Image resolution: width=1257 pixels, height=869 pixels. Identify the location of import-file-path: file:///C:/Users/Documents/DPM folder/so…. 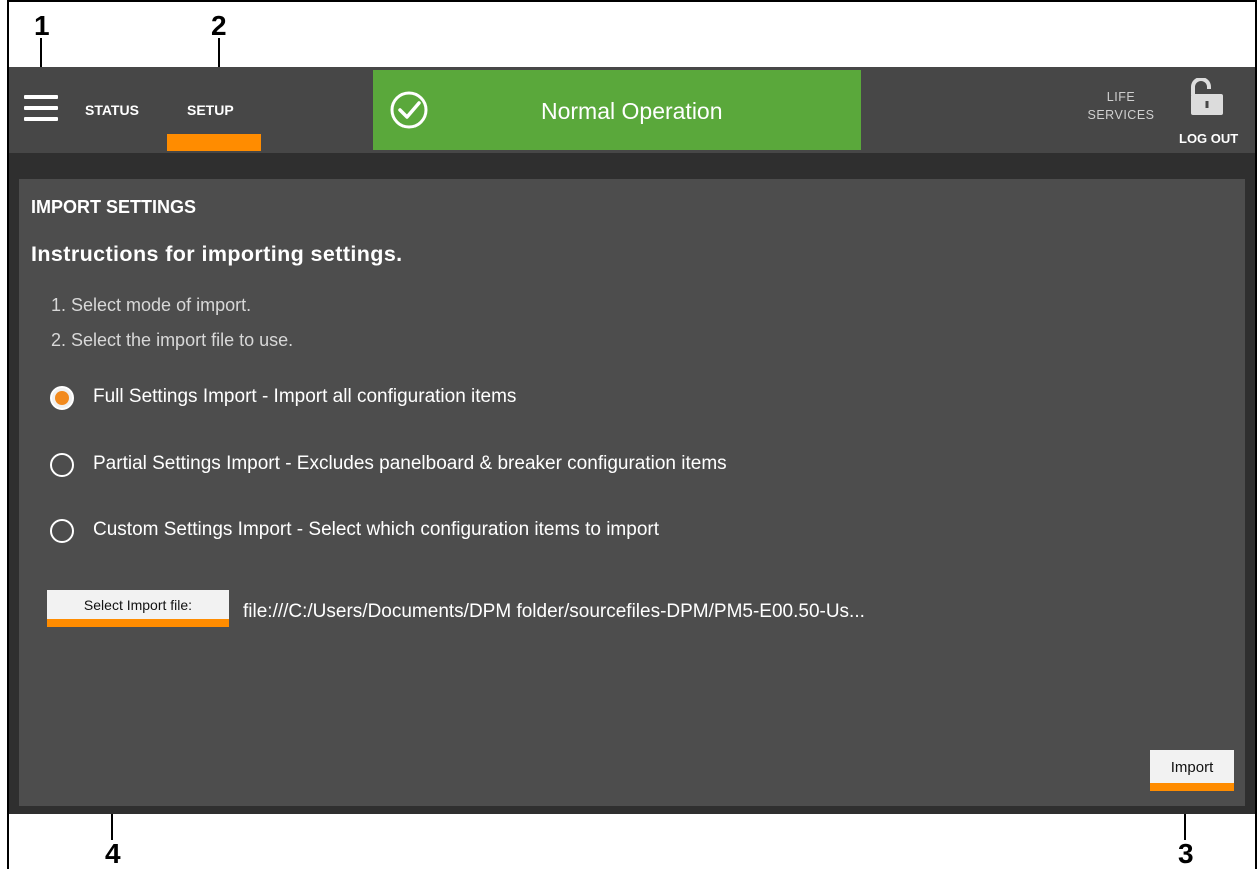
(554, 611).